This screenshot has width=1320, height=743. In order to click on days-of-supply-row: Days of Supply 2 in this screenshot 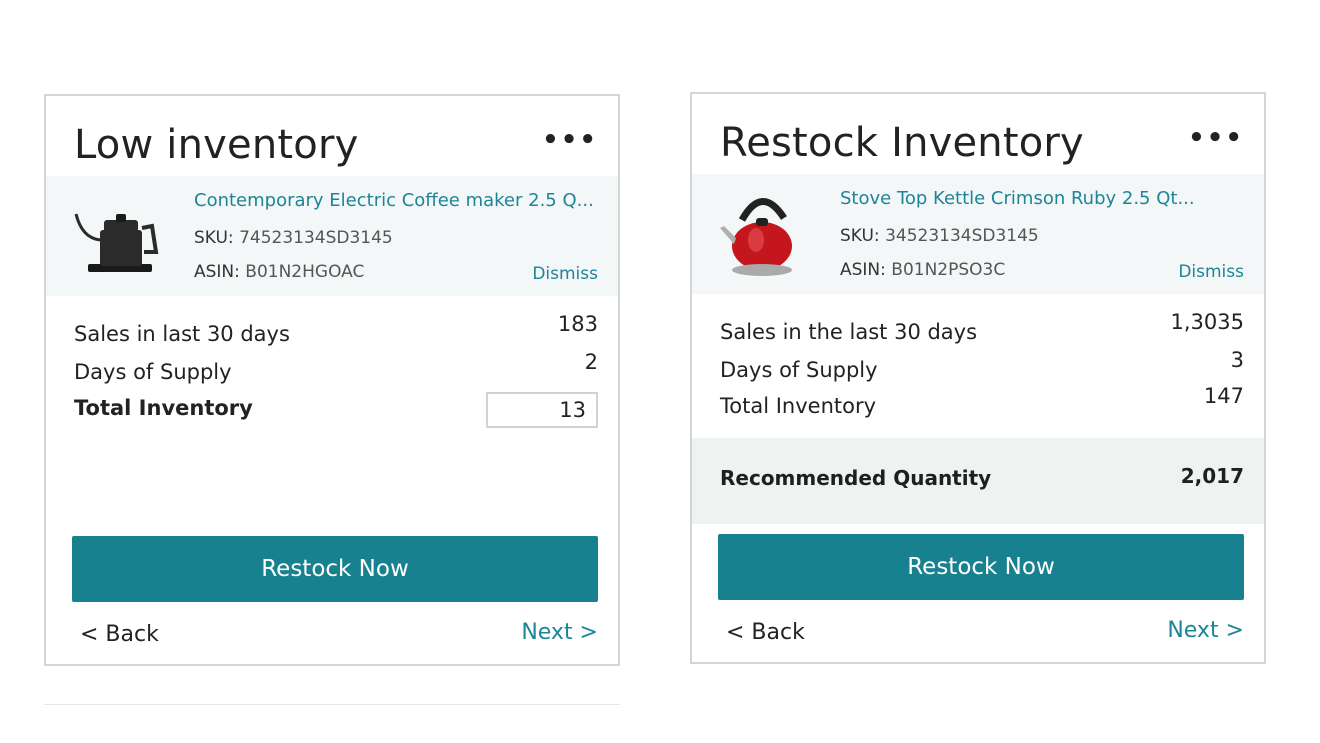, I will do `click(336, 370)`.